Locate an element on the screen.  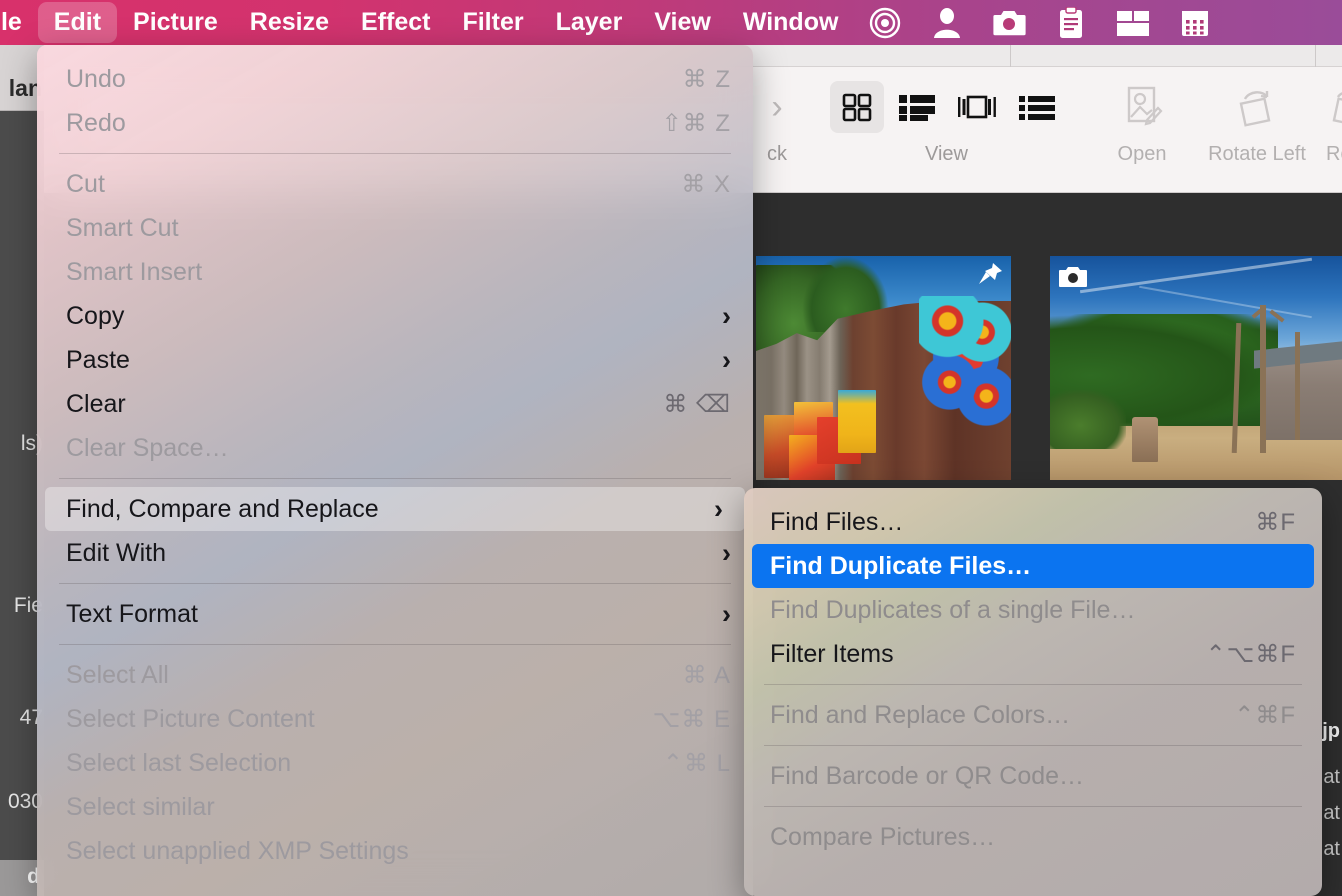
menu-item-label: Text Format is located at coordinates (132, 613).